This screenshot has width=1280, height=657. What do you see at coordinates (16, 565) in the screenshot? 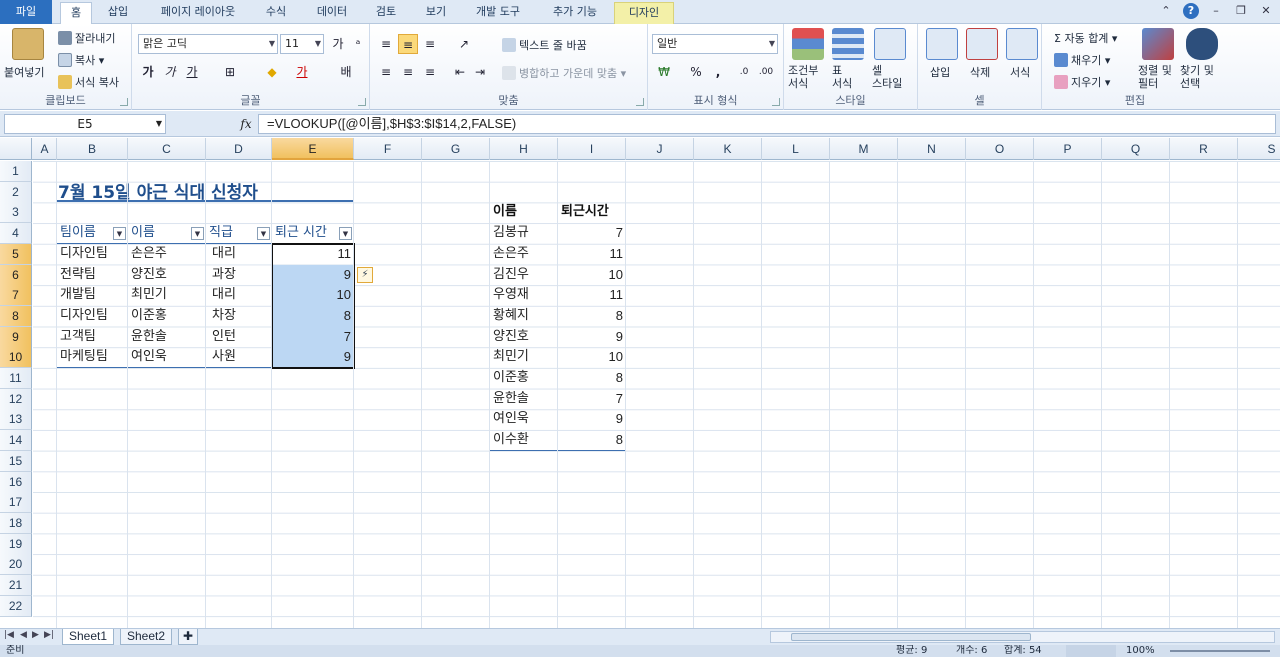
I see `row-header-20: 20` at bounding box center [16, 565].